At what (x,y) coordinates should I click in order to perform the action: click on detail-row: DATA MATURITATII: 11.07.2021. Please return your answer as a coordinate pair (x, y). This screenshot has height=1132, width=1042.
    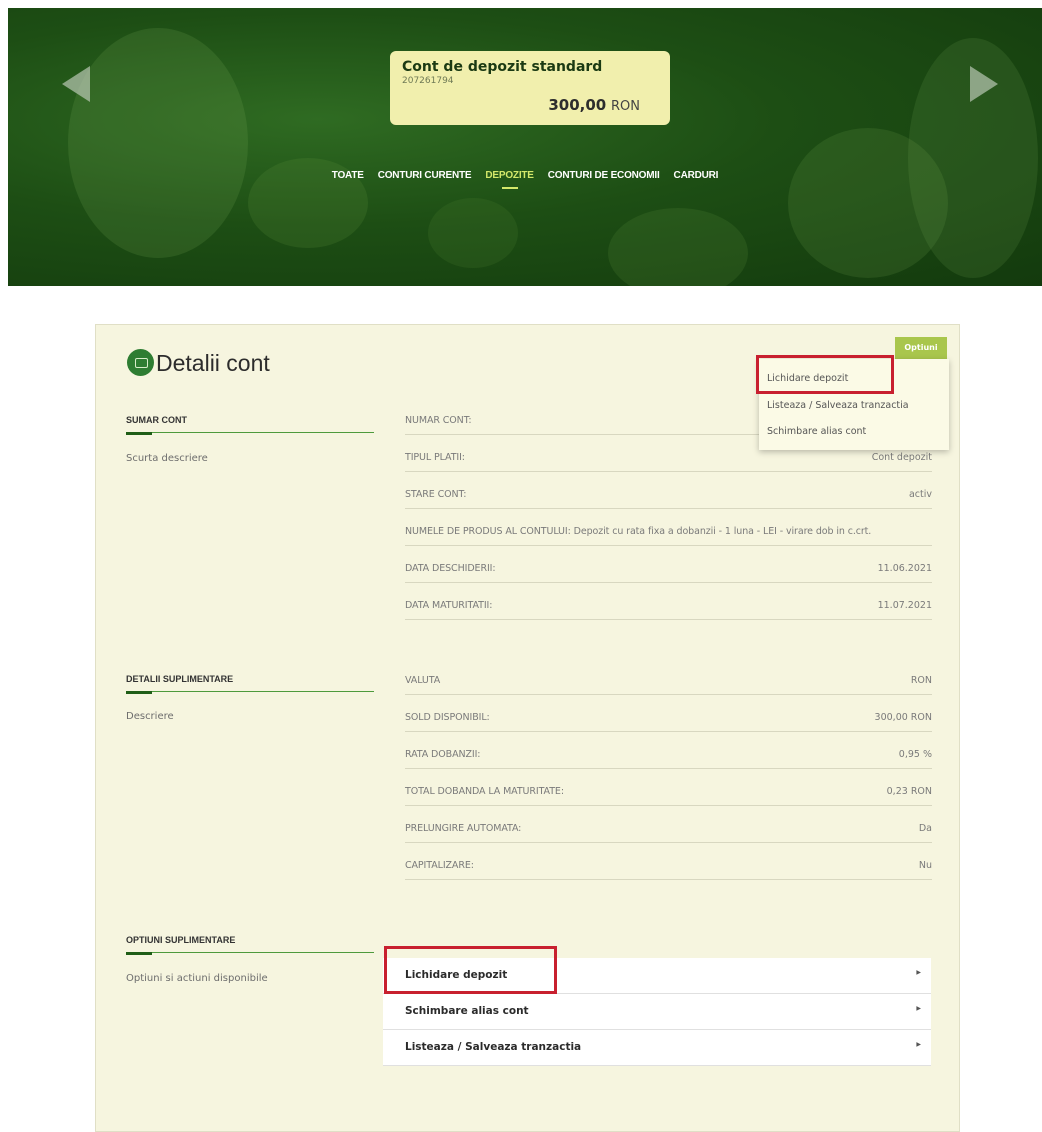
    Looking at the image, I should click on (668, 608).